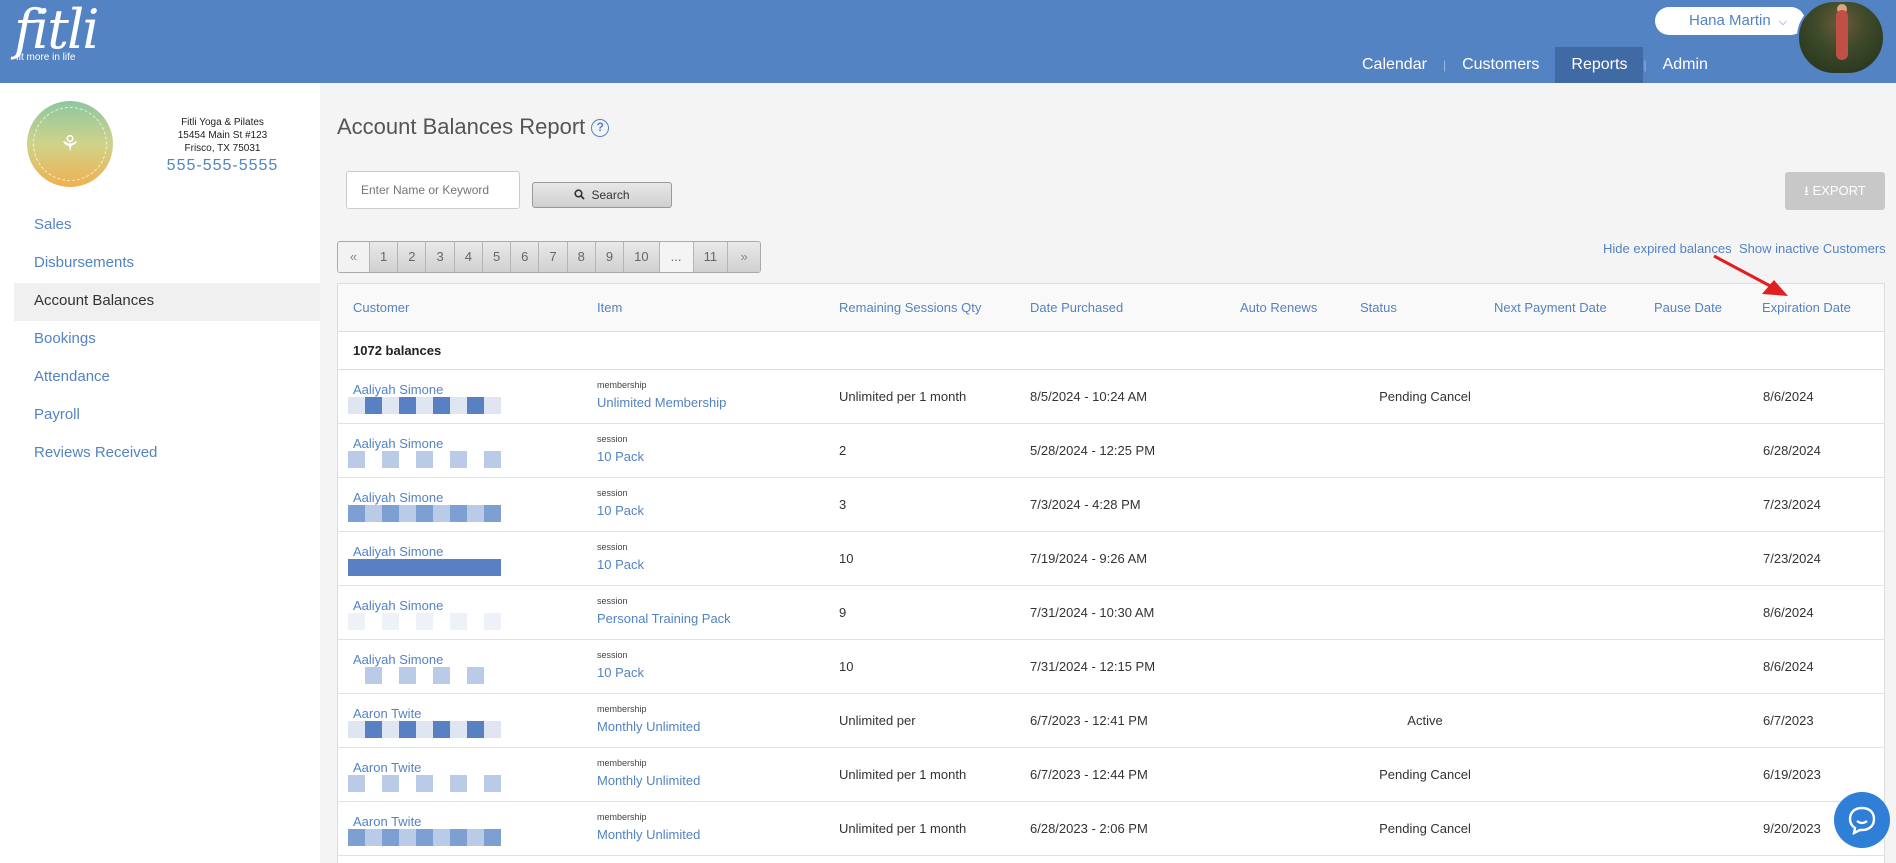 This screenshot has height=863, width=1896. What do you see at coordinates (600, 128) in the screenshot?
I see `help-icon: ?` at bounding box center [600, 128].